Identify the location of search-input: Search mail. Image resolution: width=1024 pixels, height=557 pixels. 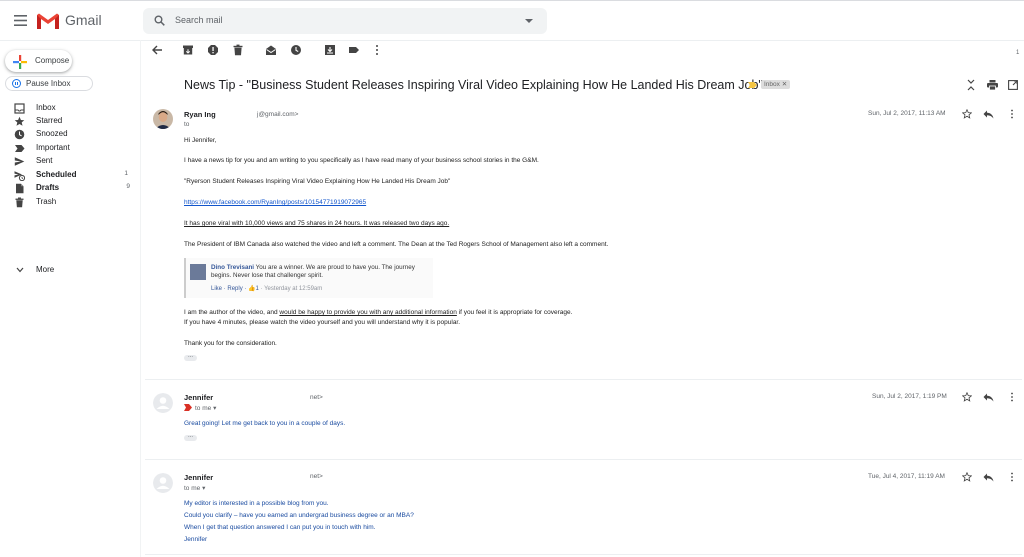
(199, 20).